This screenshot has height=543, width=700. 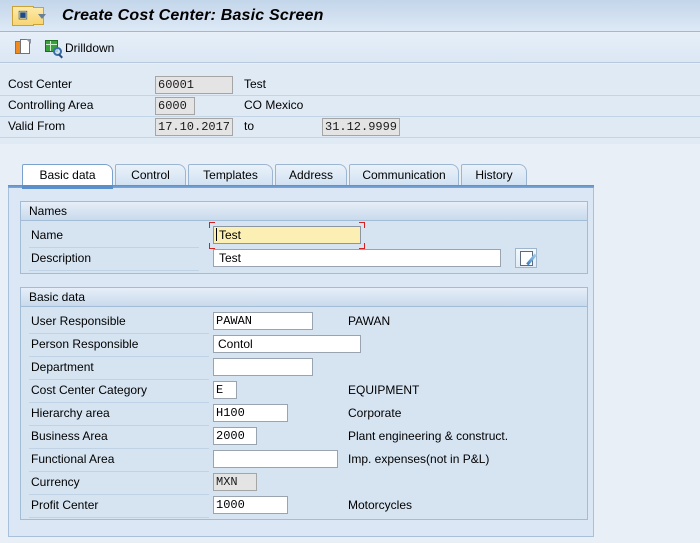 What do you see at coordinates (225, 390) in the screenshot?
I see `cost-center-category-input: E` at bounding box center [225, 390].